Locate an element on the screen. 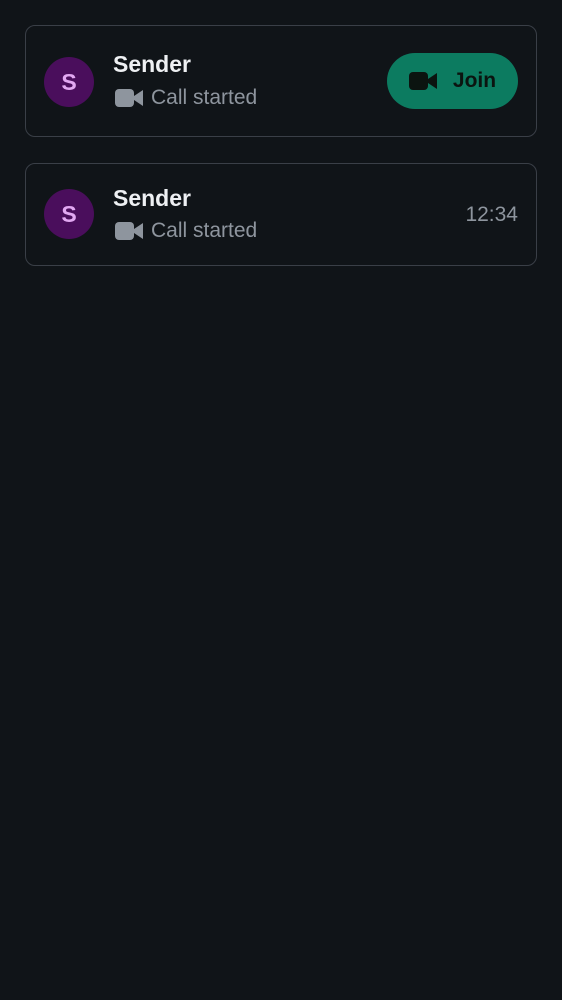  call-timestamp: 12:34 is located at coordinates (491, 214).